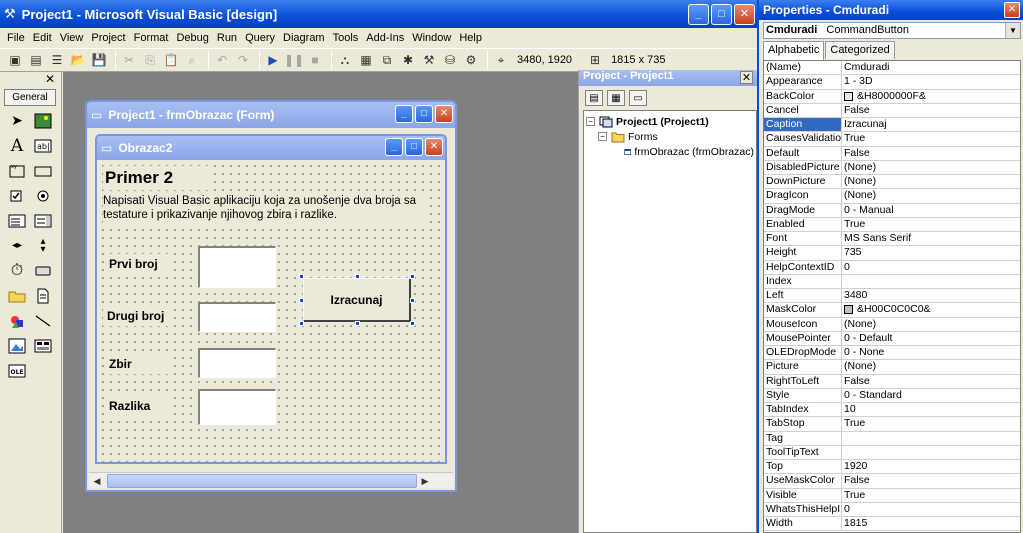 The image size is (1023, 533). What do you see at coordinates (237, 363) in the screenshot?
I see `sum-textbox` at bounding box center [237, 363].